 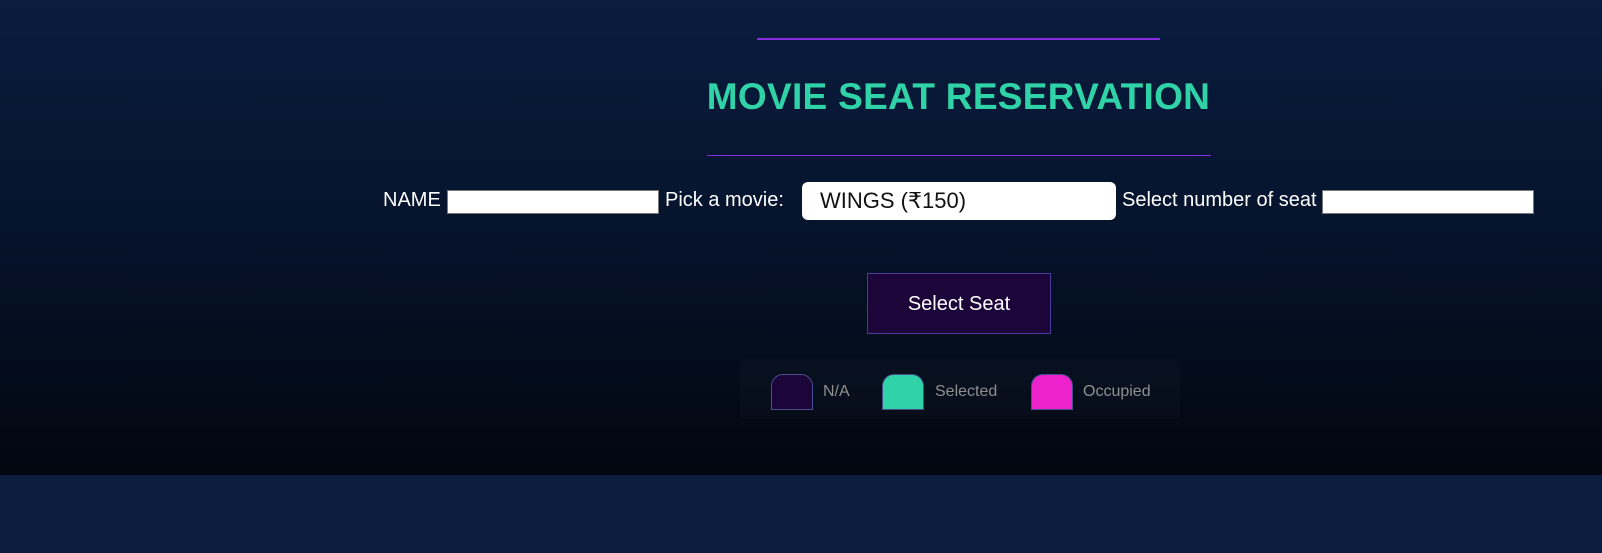 I want to click on seat-count-label: Select number of seat, so click(x=1219, y=200).